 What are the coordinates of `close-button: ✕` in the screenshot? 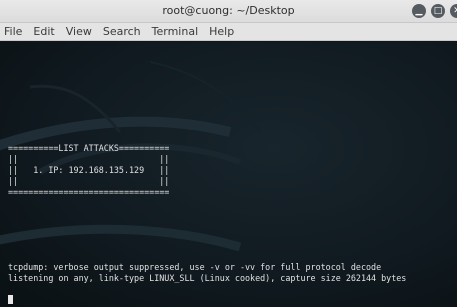 It's located at (453, 11).